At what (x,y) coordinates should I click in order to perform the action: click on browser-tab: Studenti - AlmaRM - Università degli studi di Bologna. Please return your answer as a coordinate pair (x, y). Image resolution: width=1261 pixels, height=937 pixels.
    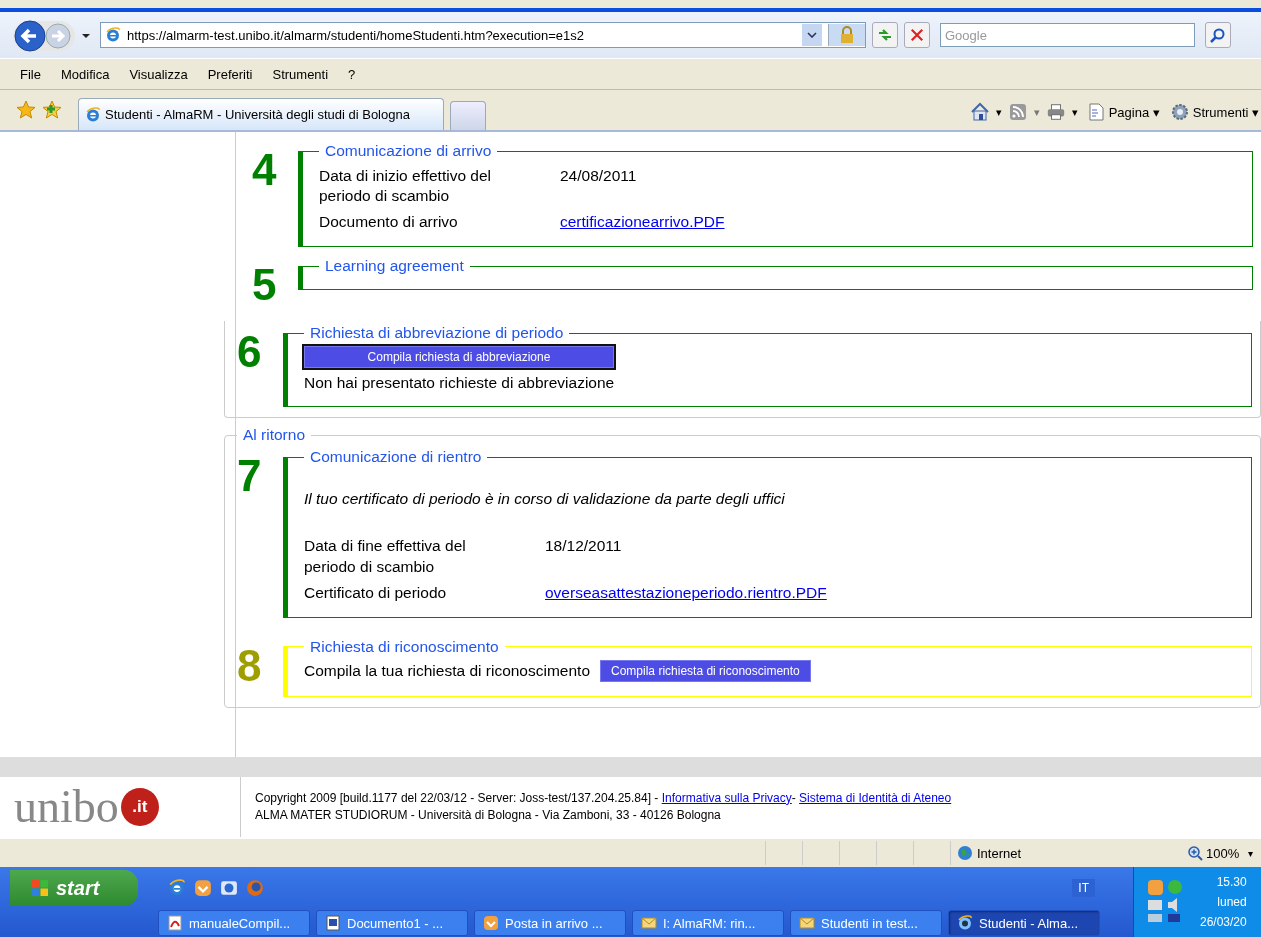
    Looking at the image, I should click on (261, 114).